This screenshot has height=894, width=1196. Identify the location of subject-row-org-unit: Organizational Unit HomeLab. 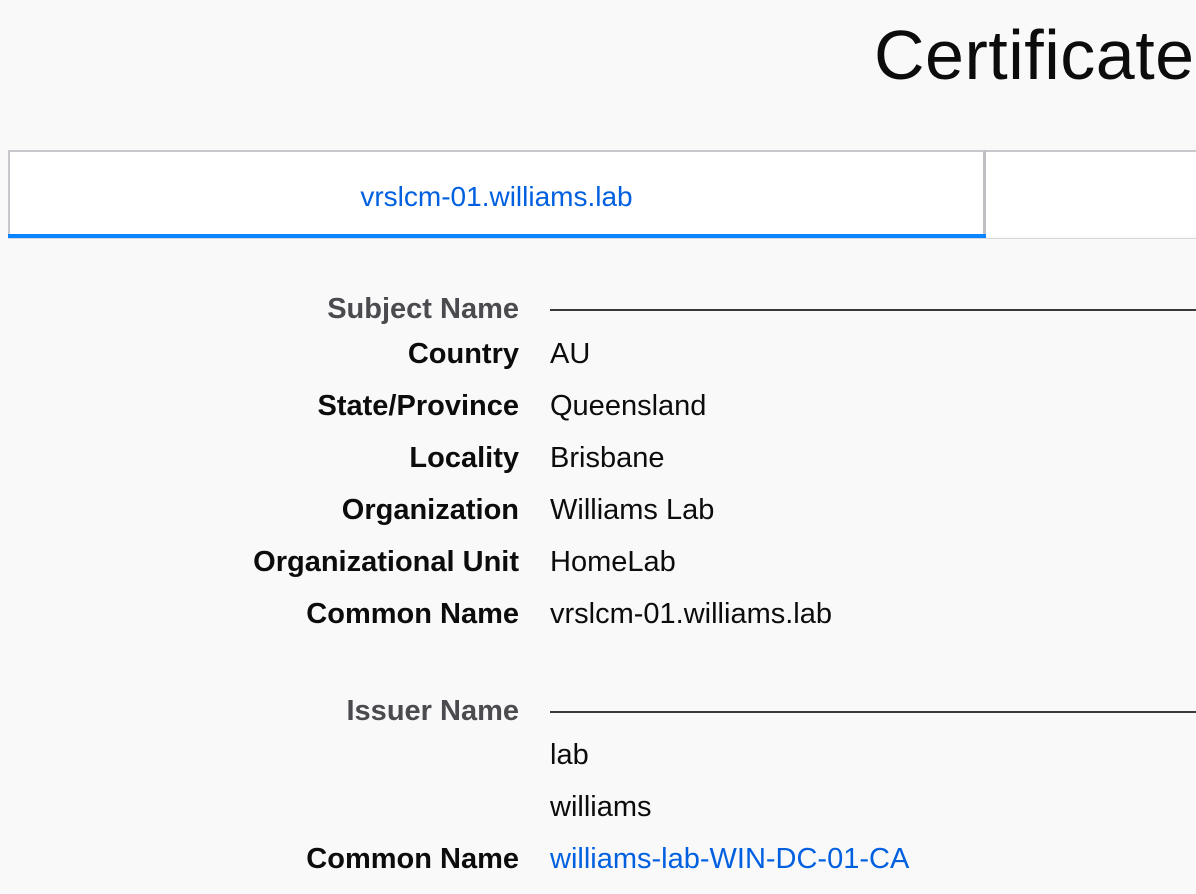
(598, 566).